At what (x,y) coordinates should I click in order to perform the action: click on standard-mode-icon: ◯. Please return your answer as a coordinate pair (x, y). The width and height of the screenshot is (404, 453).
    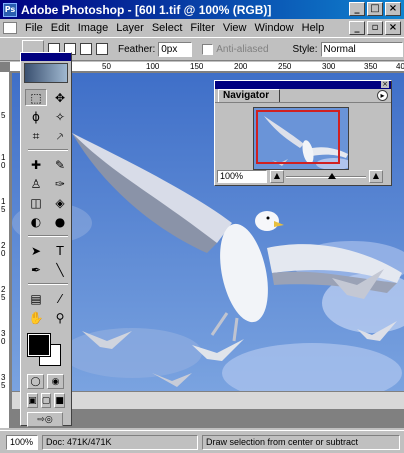
    Looking at the image, I should click on (35, 381).